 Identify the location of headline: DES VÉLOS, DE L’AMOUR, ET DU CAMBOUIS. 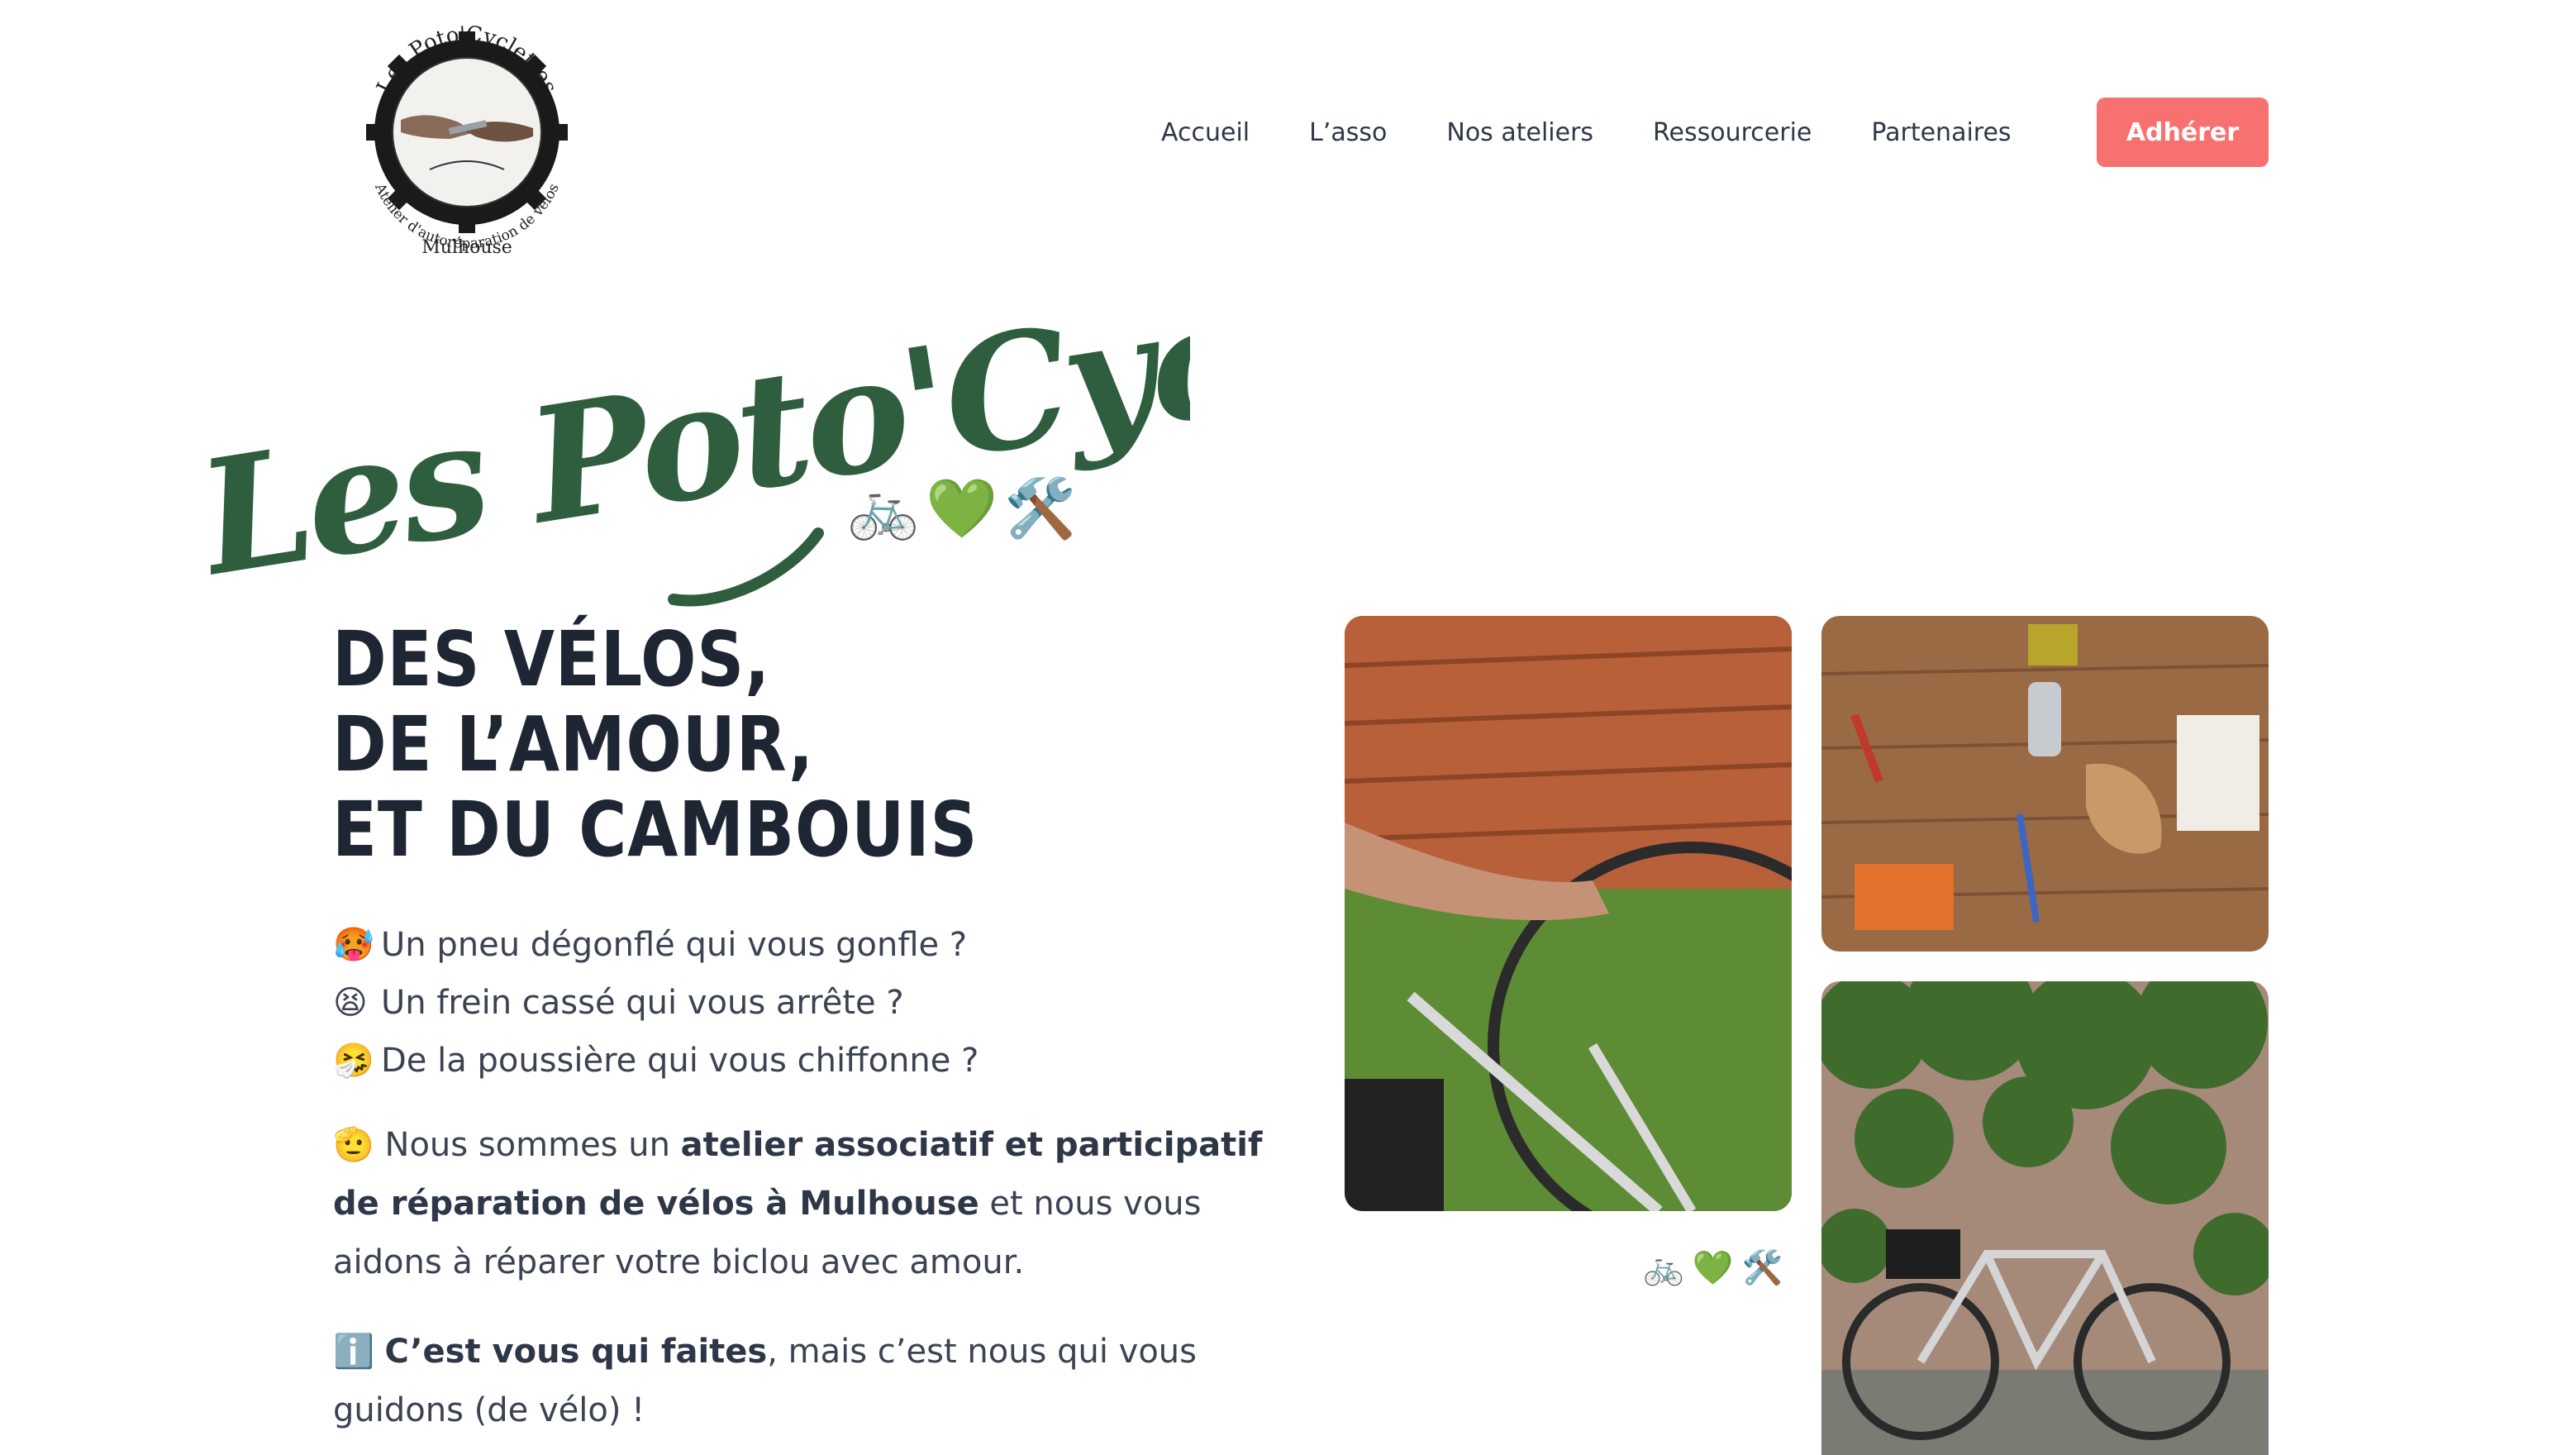
(687, 744).